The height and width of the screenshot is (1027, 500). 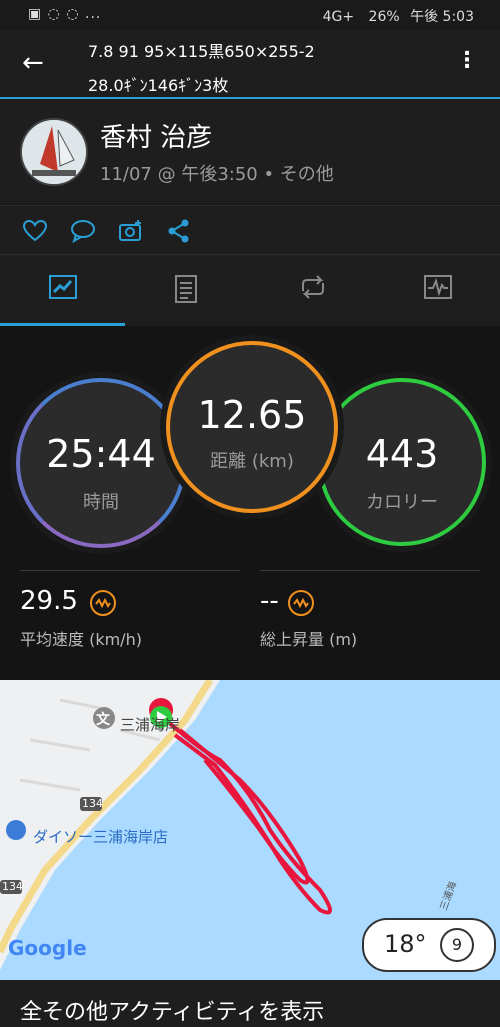 I want to click on time-value: 25:44, so click(x=101, y=454).